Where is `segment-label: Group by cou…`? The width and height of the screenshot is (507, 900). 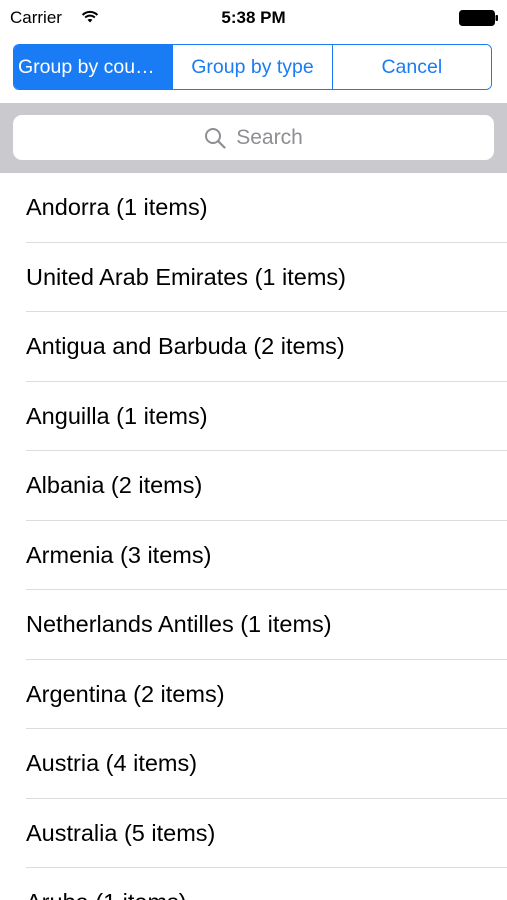
segment-label: Group by cou… is located at coordinates (86, 66).